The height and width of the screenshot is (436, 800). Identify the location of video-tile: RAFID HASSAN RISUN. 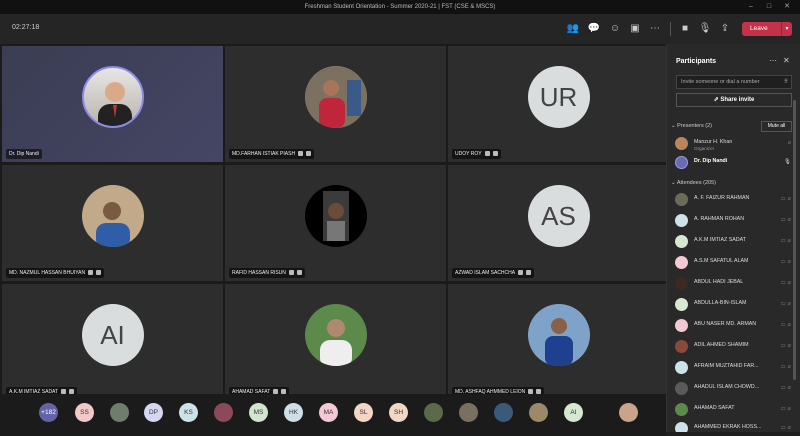
(335, 223).